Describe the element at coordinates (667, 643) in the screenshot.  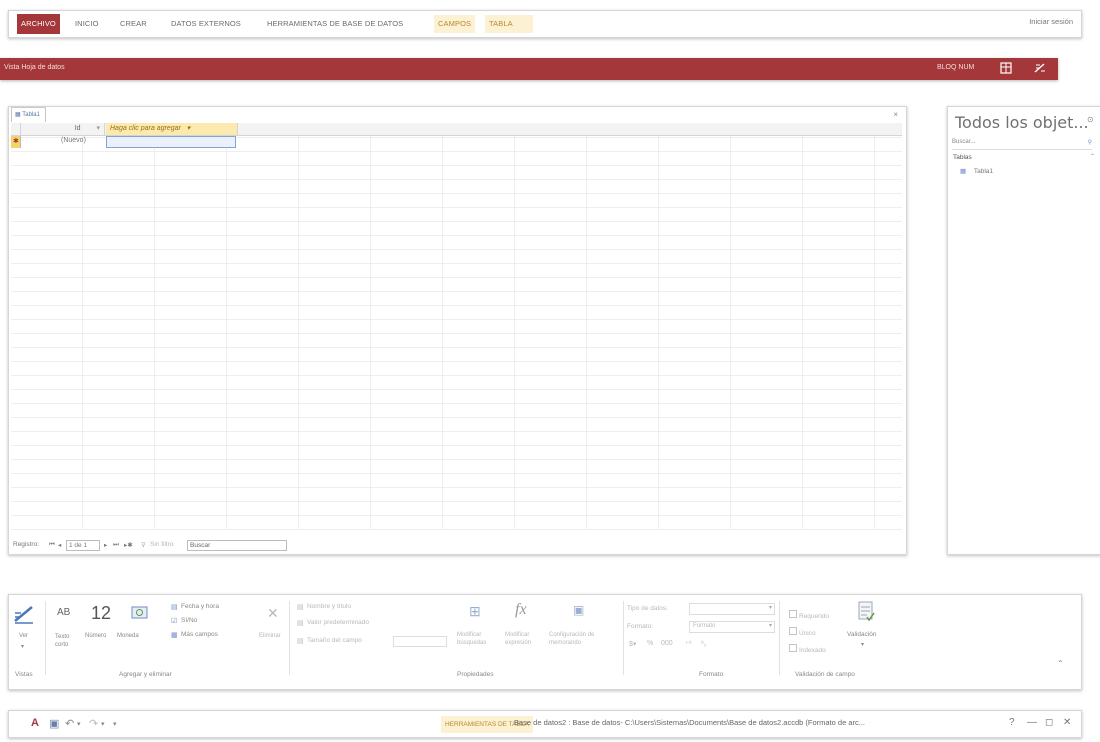
I see `thousands-icon: 000` at that location.